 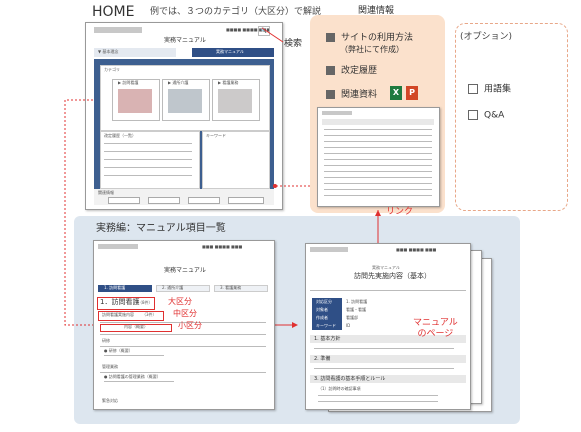 What do you see at coordinates (356, 309) in the screenshot?
I see `kv-val-2: 看護・看護` at bounding box center [356, 309].